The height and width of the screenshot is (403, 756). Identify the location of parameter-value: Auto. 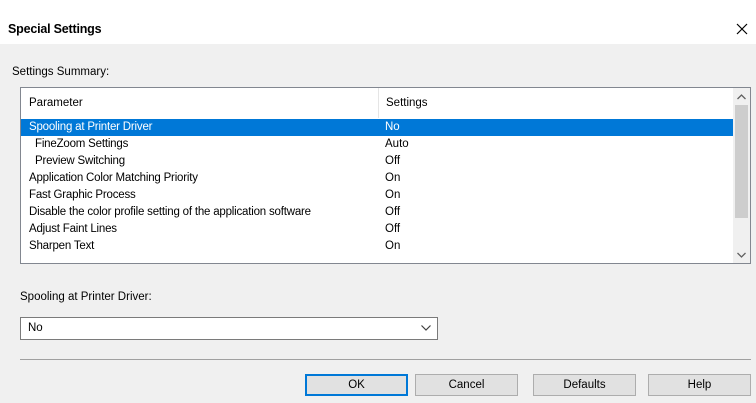
(397, 144).